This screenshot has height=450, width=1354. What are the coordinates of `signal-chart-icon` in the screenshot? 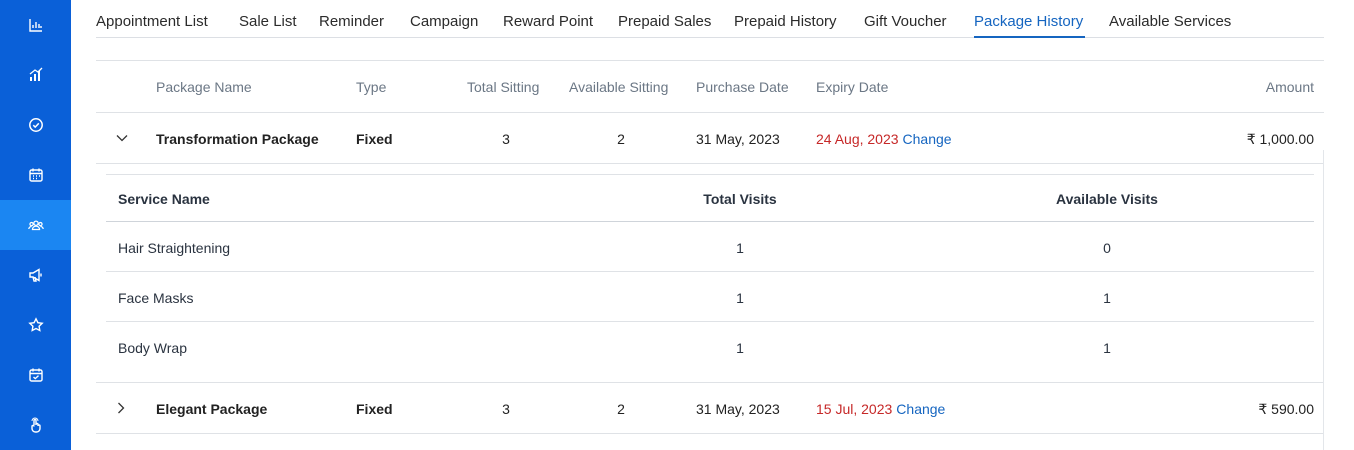 It's located at (35, 74).